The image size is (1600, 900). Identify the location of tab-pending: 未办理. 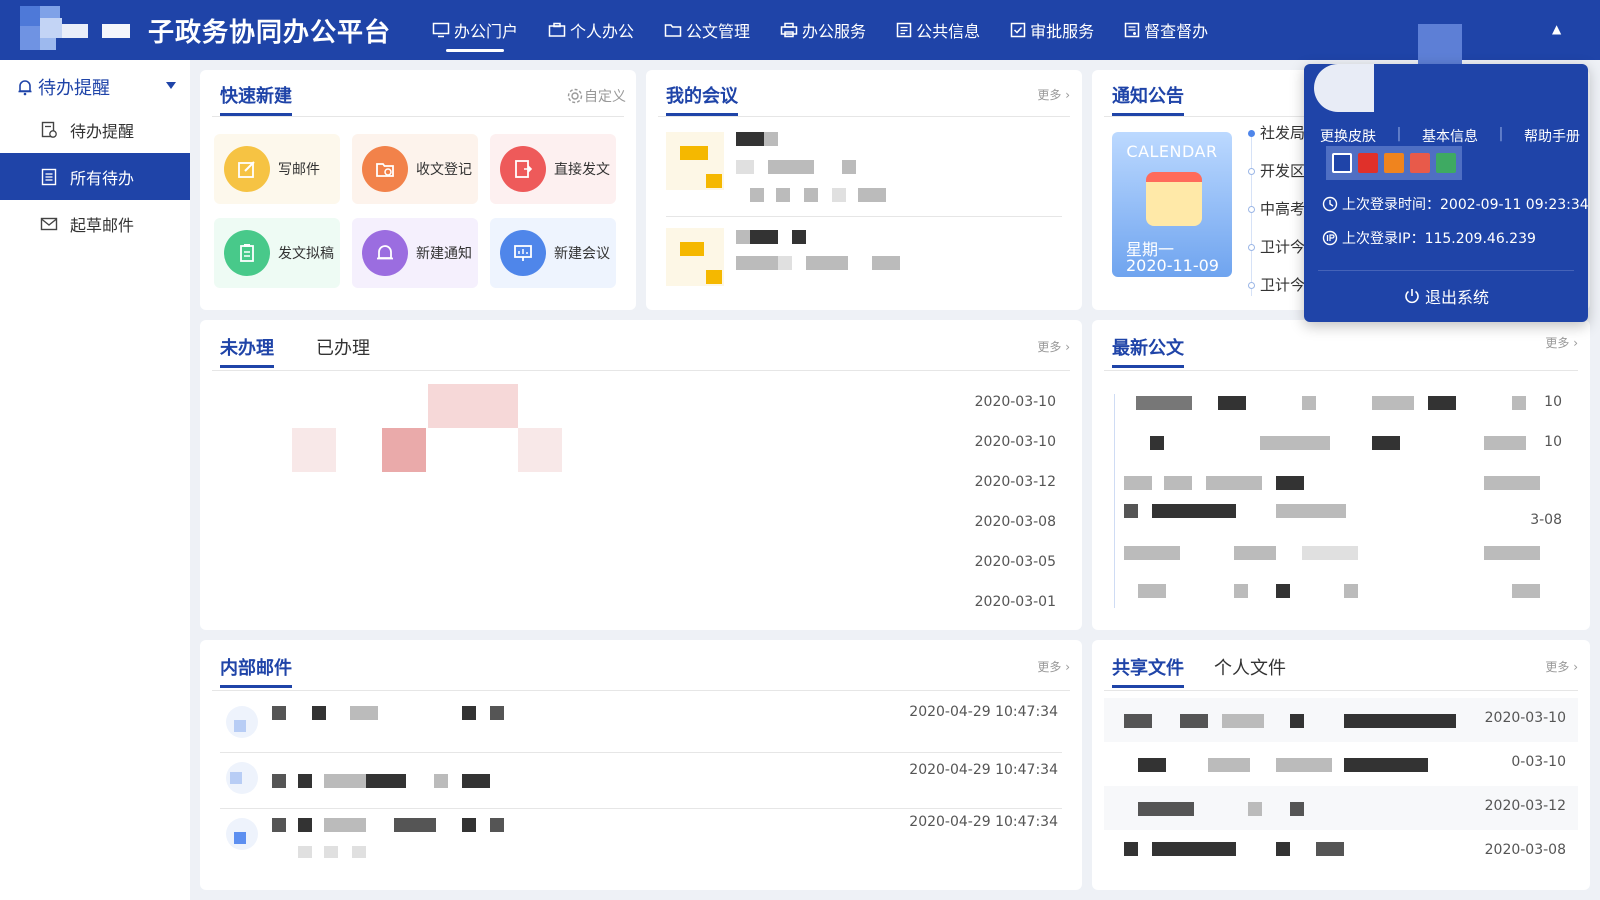
(247, 351).